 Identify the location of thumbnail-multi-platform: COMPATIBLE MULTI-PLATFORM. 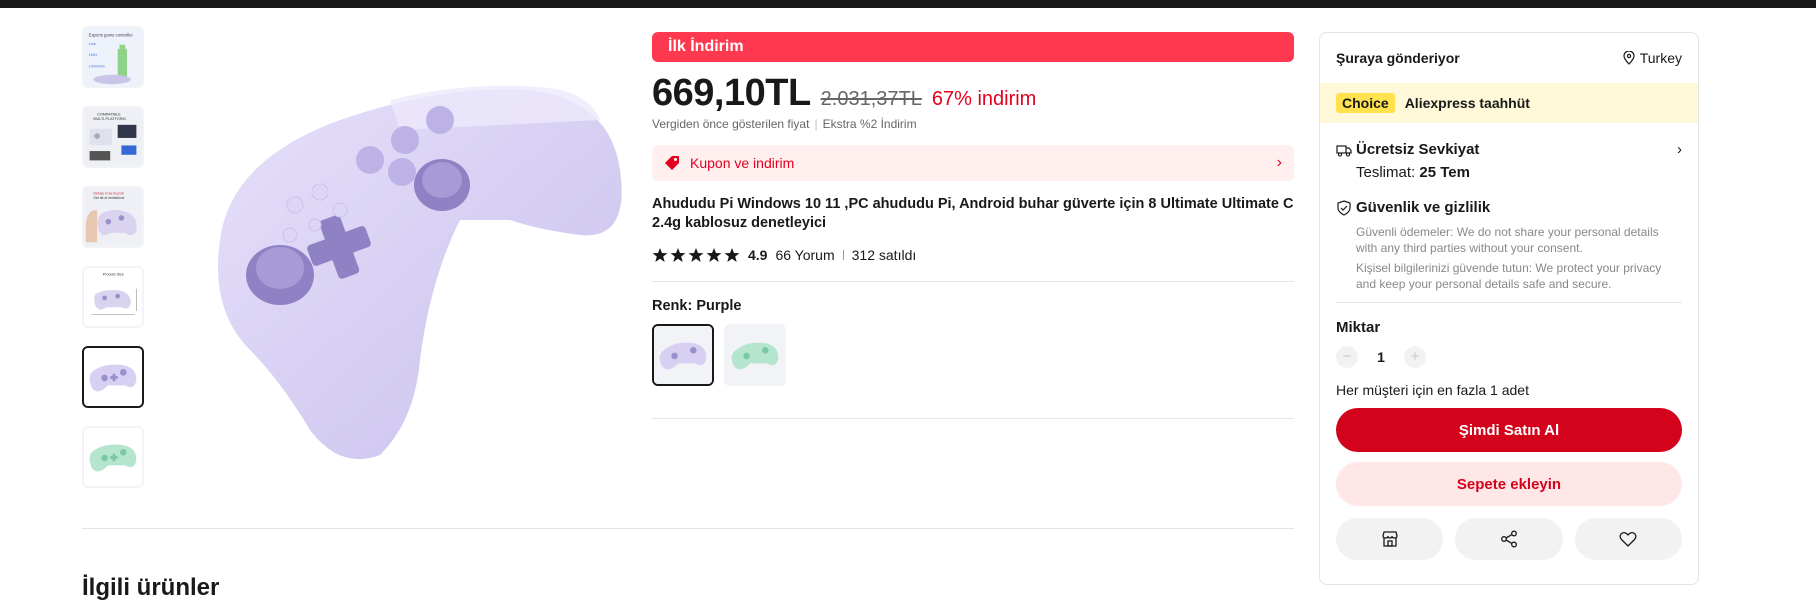
(113, 137).